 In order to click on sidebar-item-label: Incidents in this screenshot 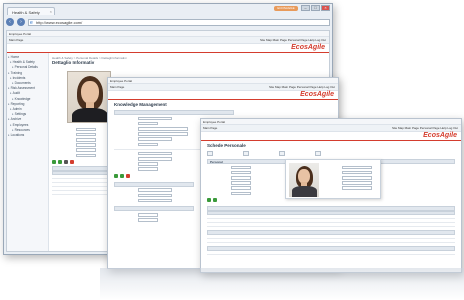, I will do `click(19, 77)`.